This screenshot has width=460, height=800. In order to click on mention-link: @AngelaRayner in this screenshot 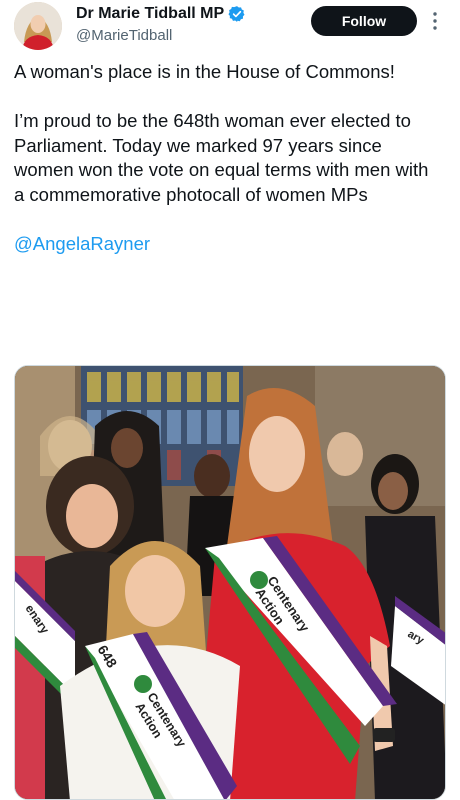, I will do `click(82, 243)`.